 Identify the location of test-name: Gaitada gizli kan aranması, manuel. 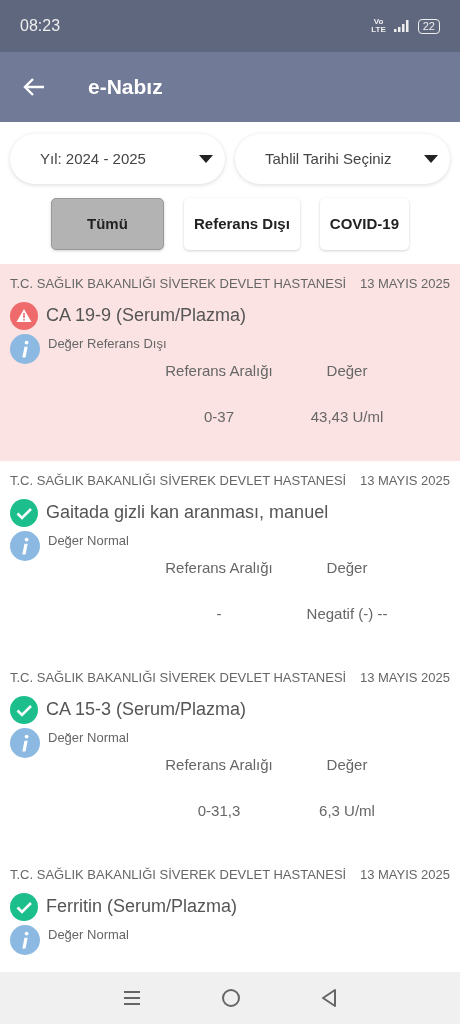
(187, 512).